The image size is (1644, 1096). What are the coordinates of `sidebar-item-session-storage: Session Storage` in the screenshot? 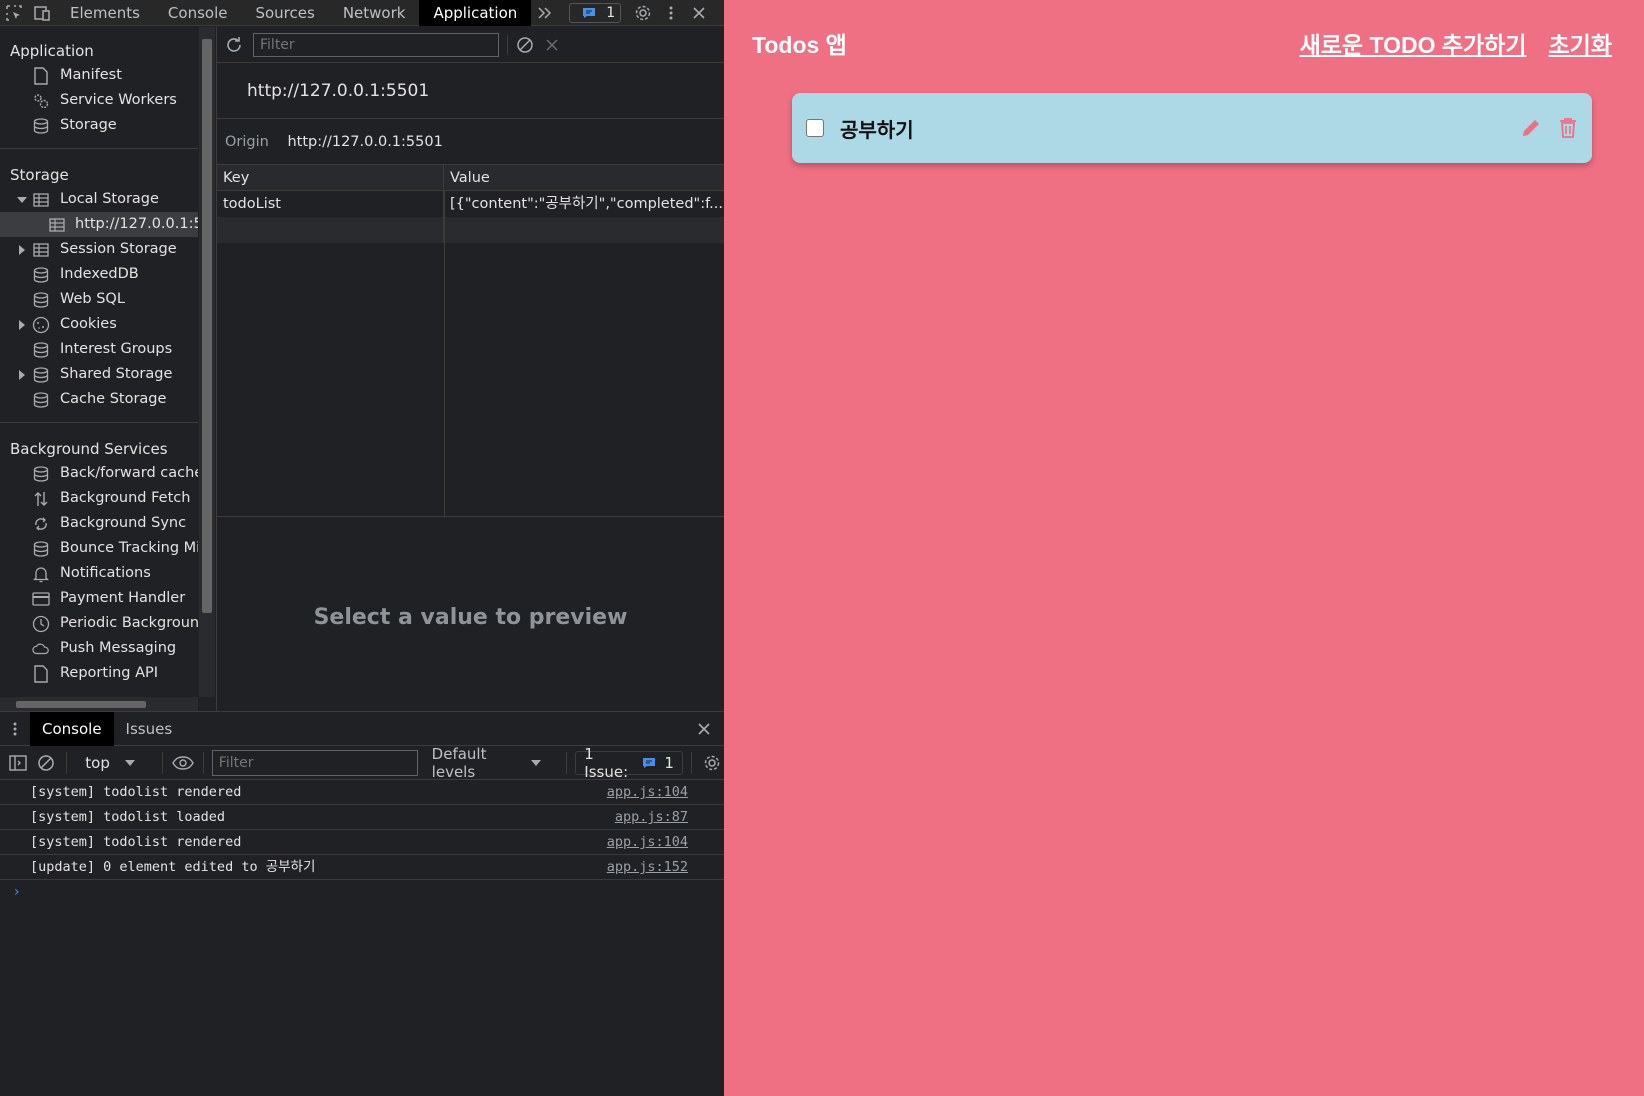 It's located at (99, 249).